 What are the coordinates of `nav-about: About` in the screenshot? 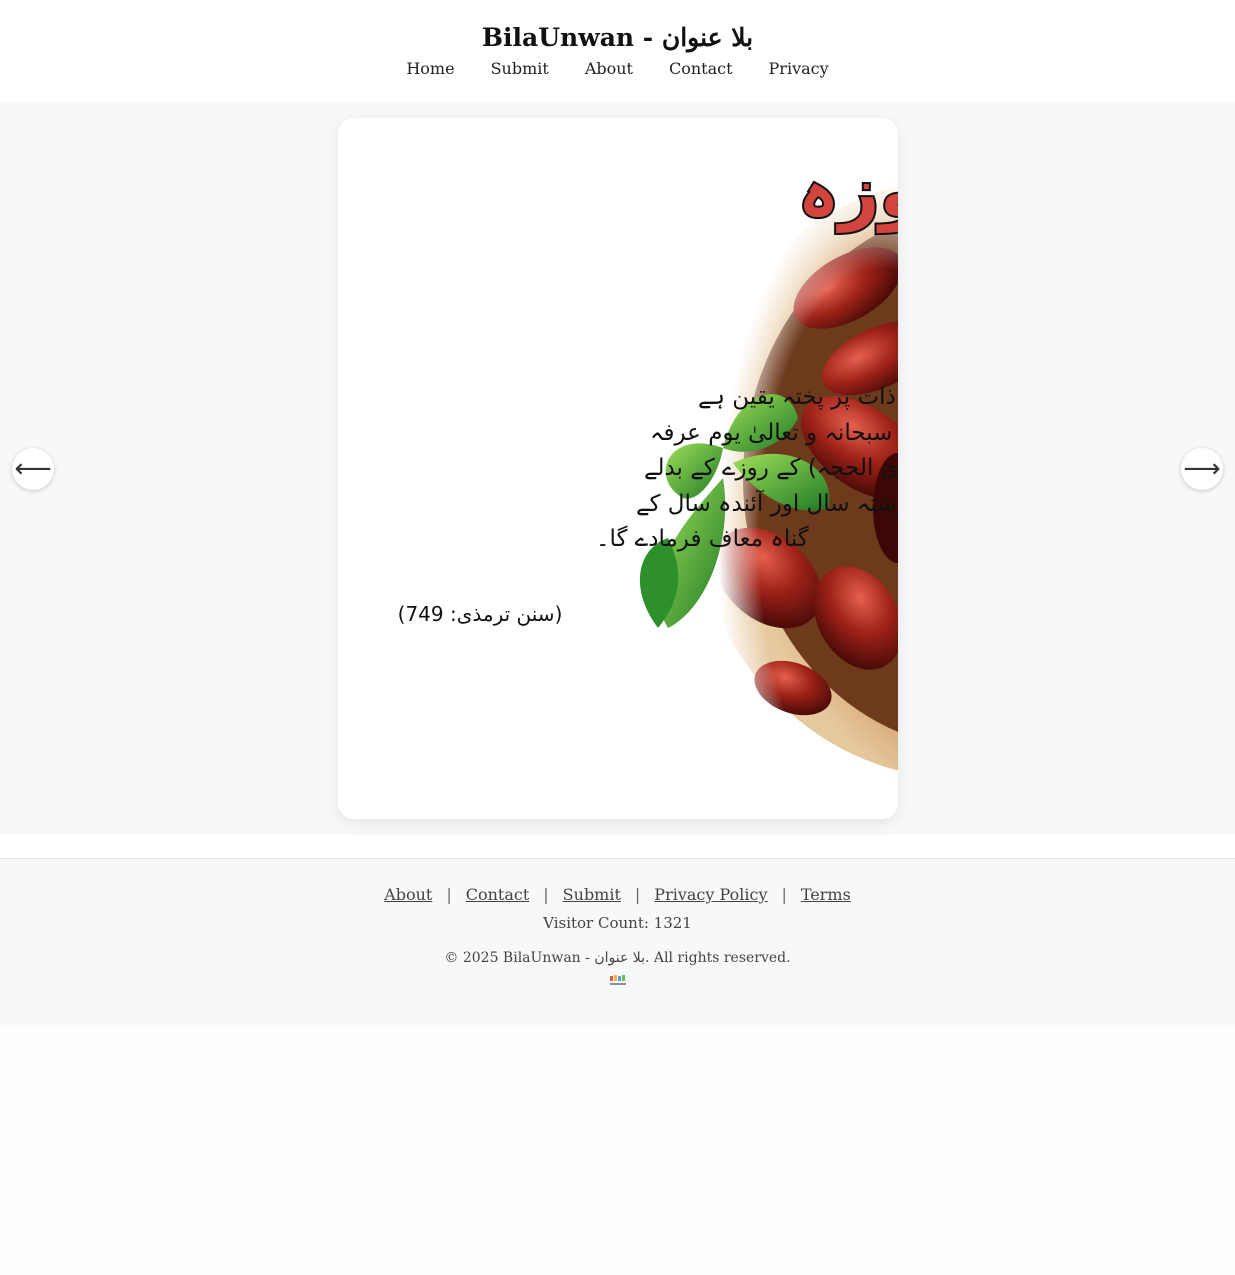 It's located at (609, 69).